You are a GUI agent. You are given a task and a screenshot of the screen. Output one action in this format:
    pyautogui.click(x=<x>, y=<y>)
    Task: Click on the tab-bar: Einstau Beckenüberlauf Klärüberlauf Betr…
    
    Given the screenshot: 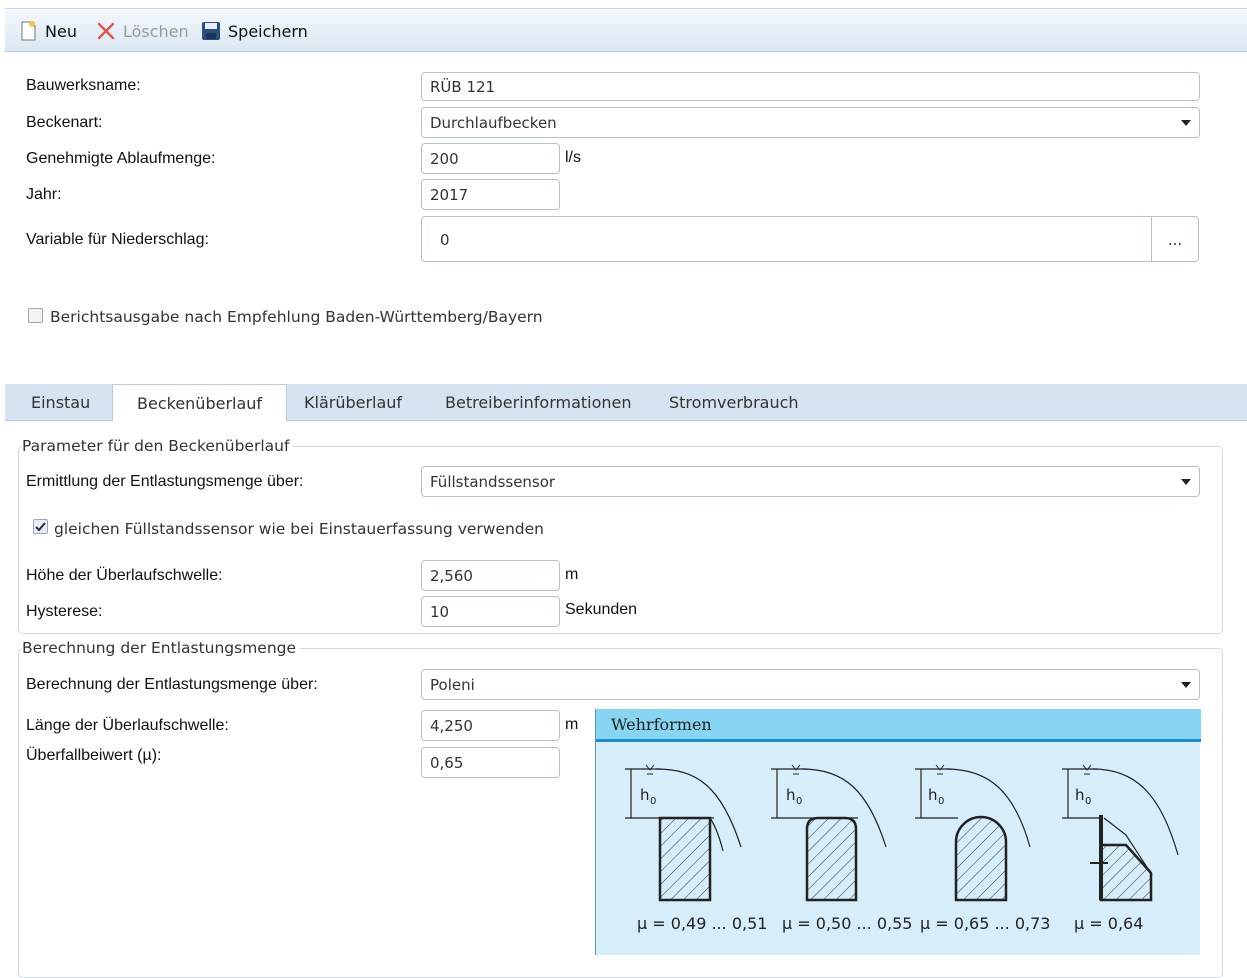 What is the action you would take?
    pyautogui.click(x=626, y=403)
    